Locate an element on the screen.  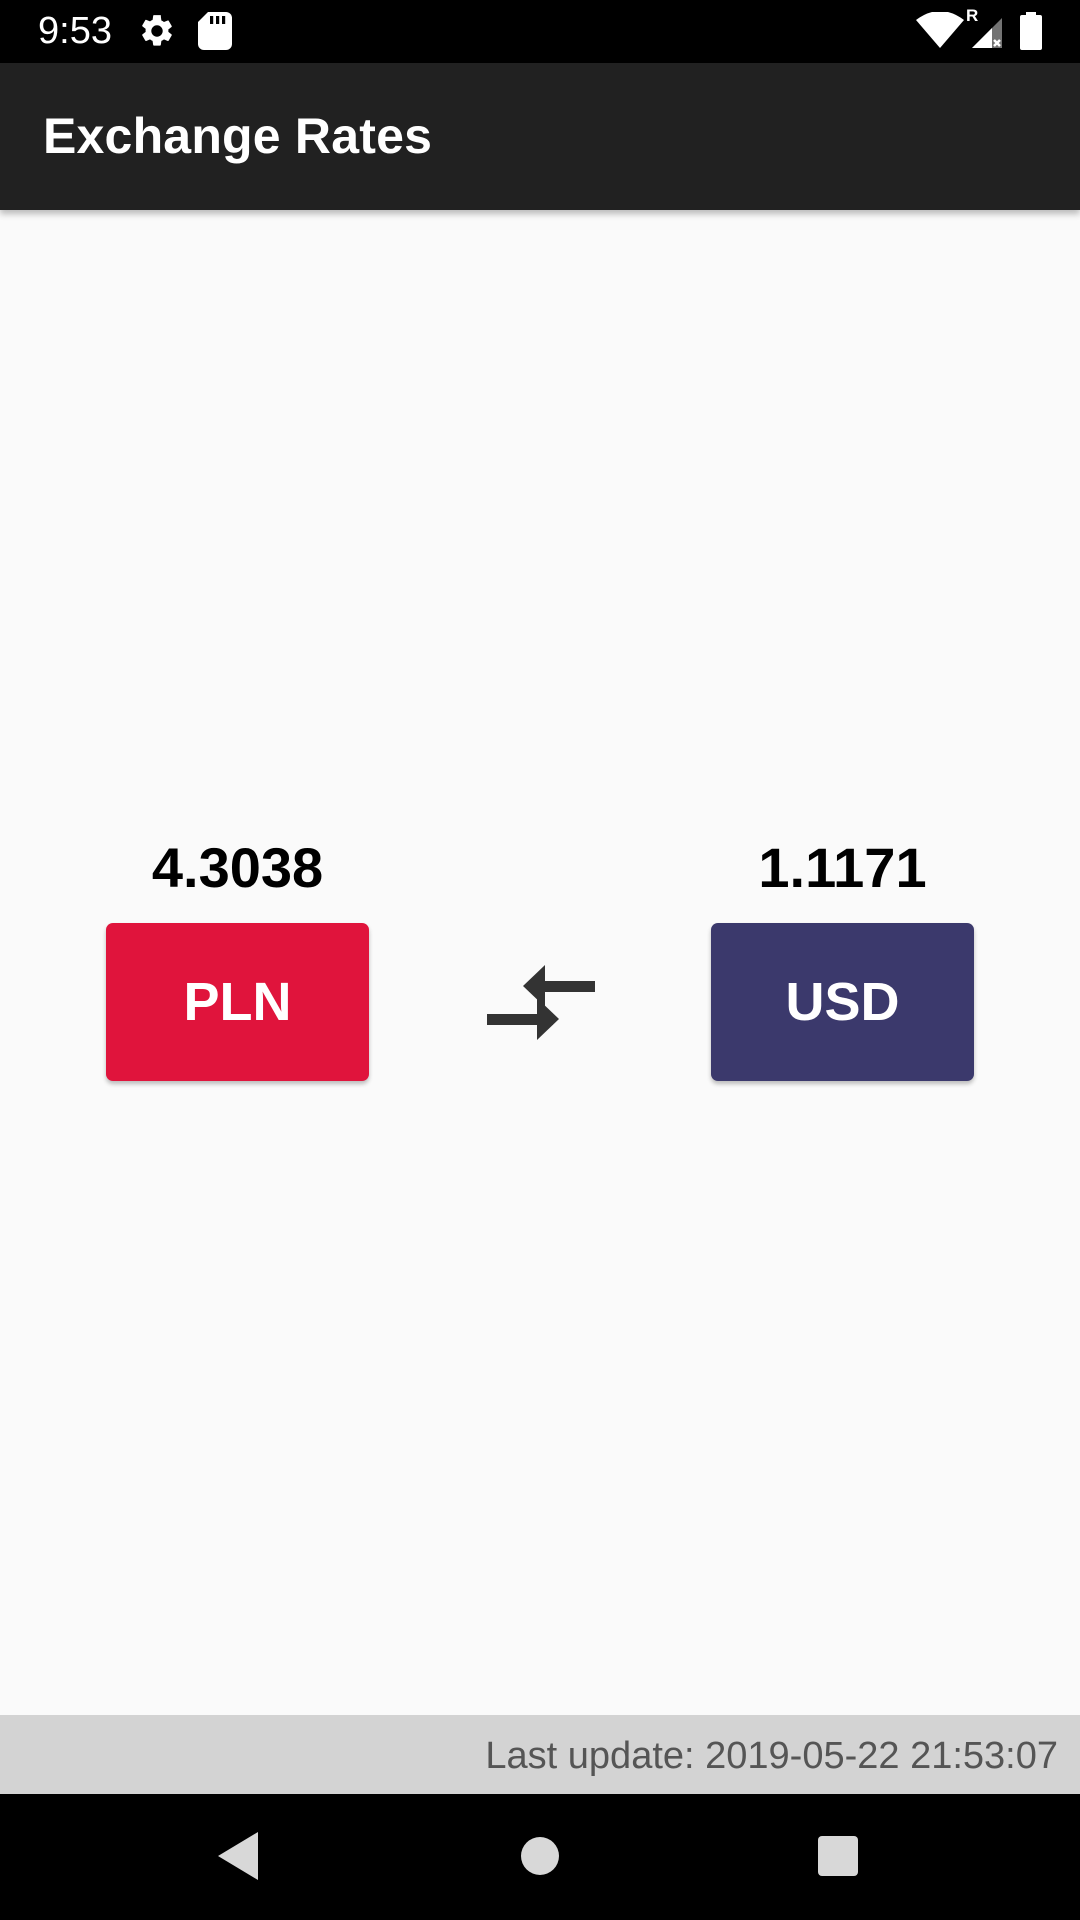
roaming-label: R is located at coordinates (972, 15).